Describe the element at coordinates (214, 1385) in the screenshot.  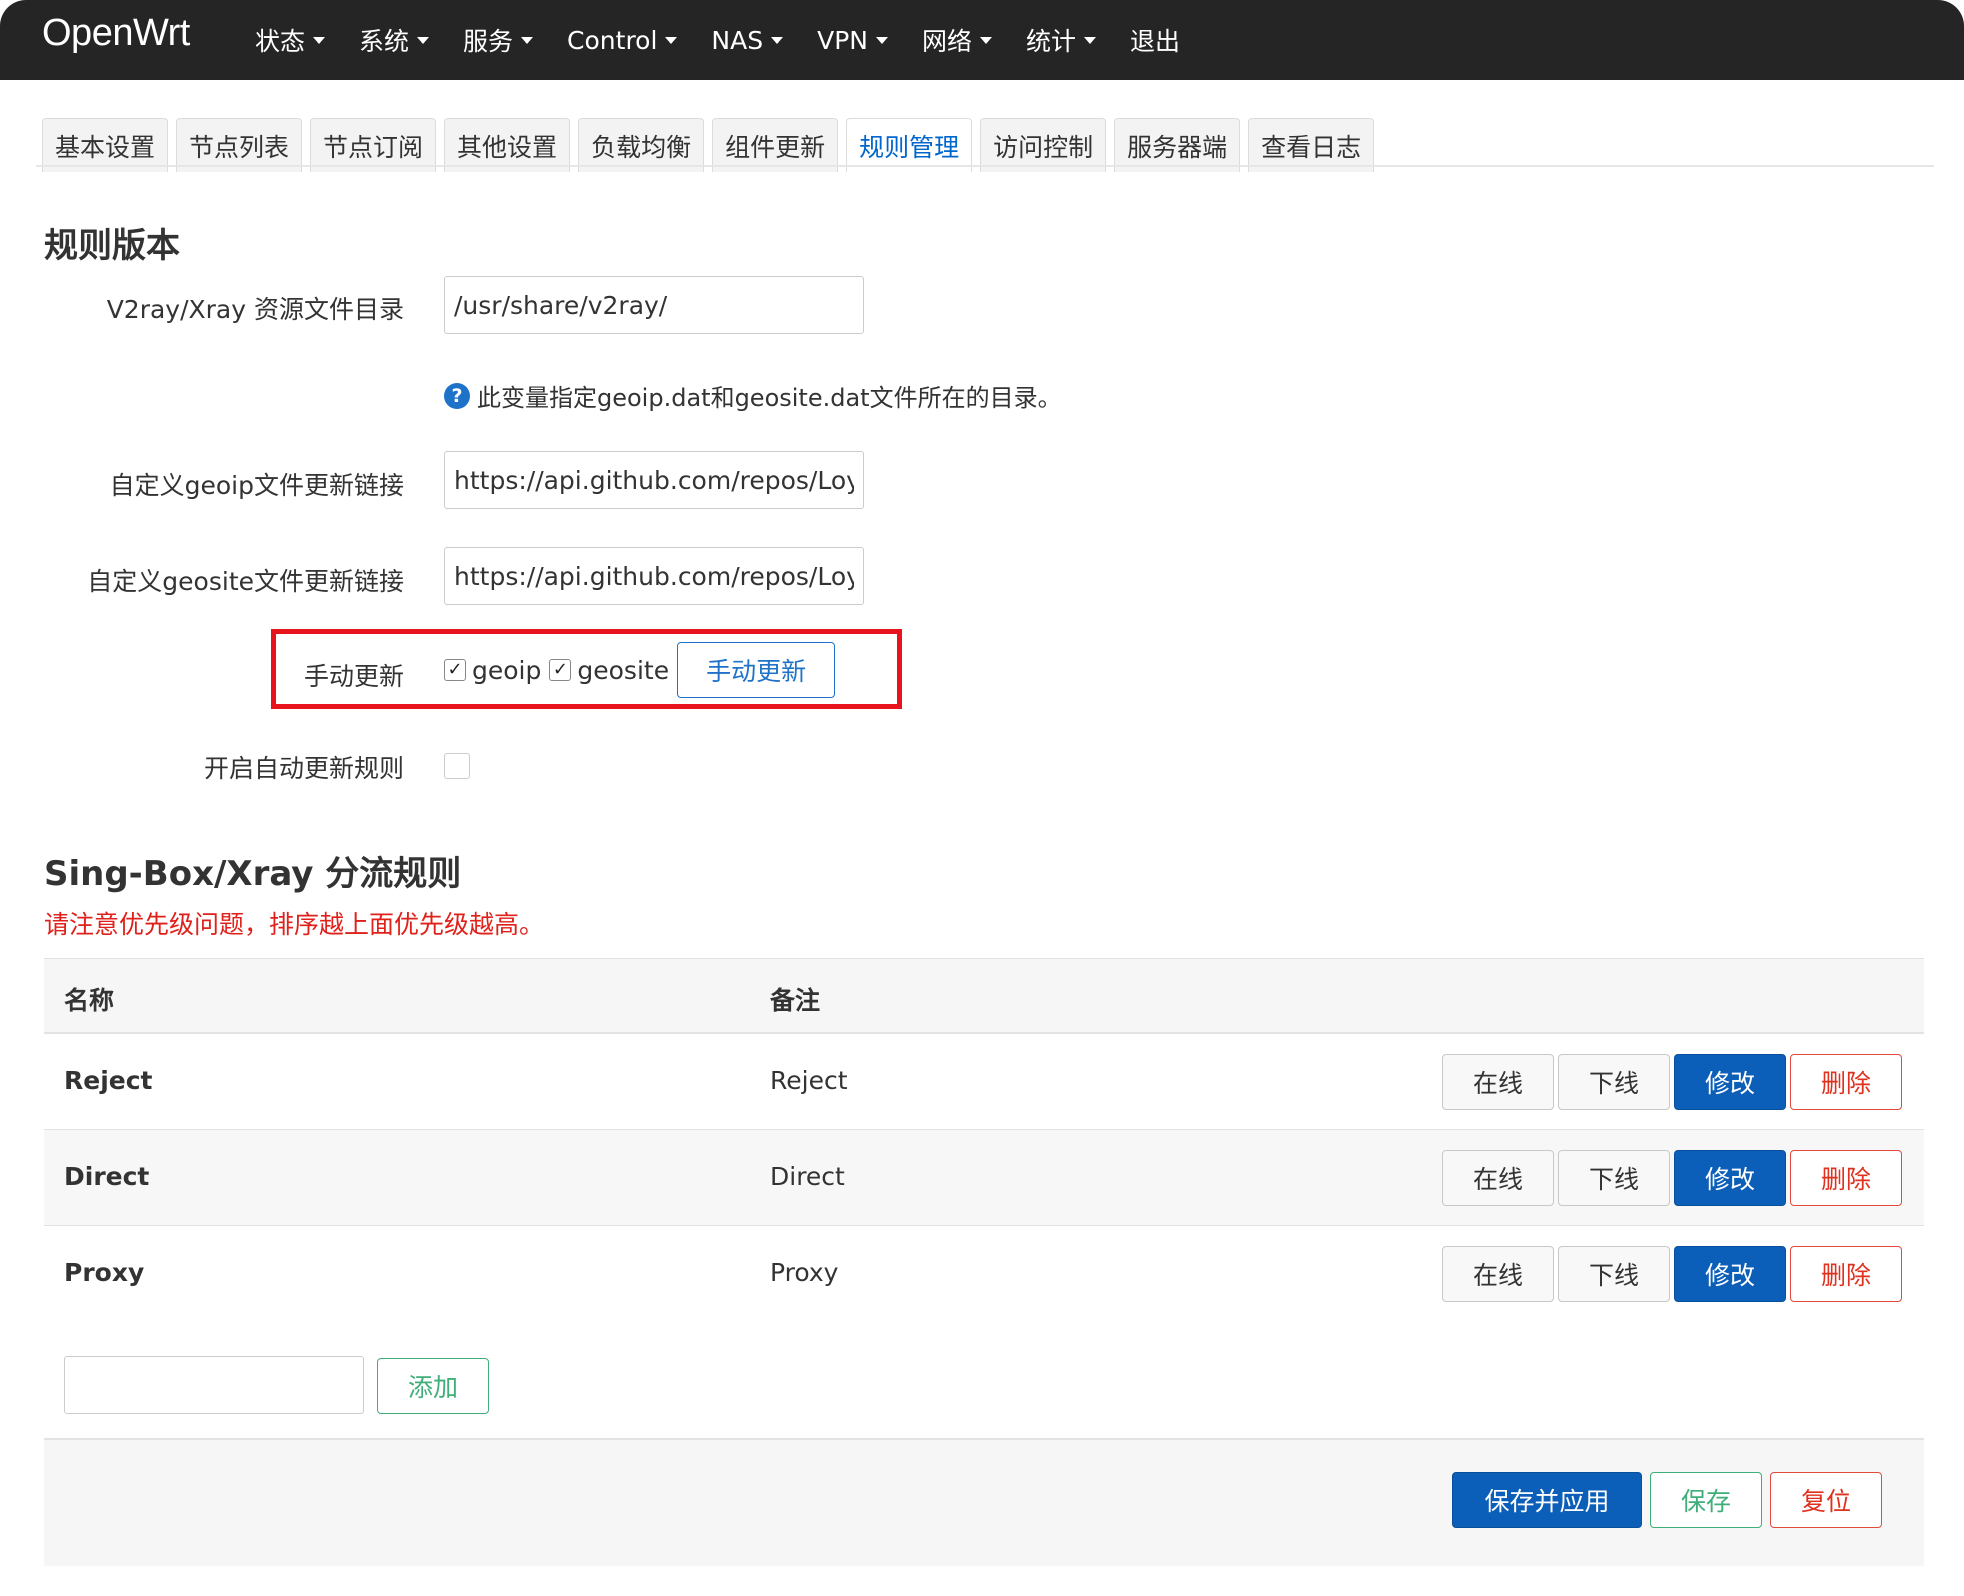
I see `add-rule-input` at that location.